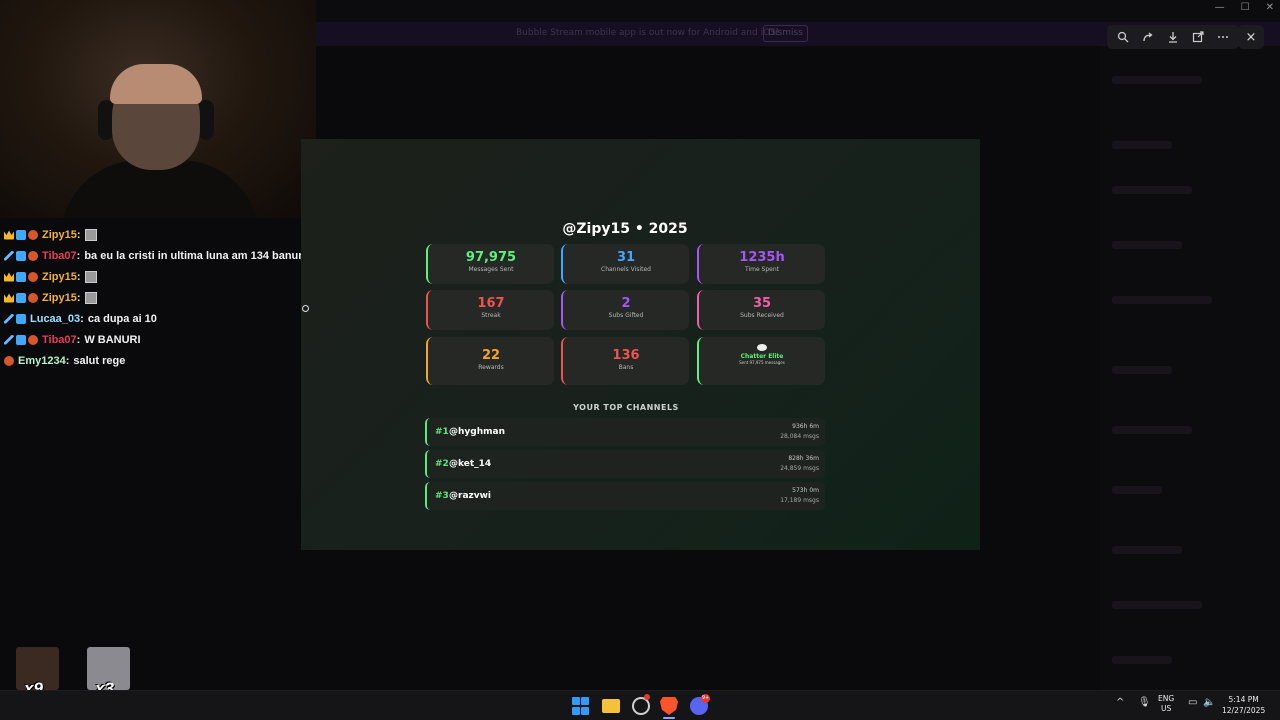 Image resolution: width=1280 pixels, height=720 pixels. I want to click on emote-combo: x9, so click(37, 672).